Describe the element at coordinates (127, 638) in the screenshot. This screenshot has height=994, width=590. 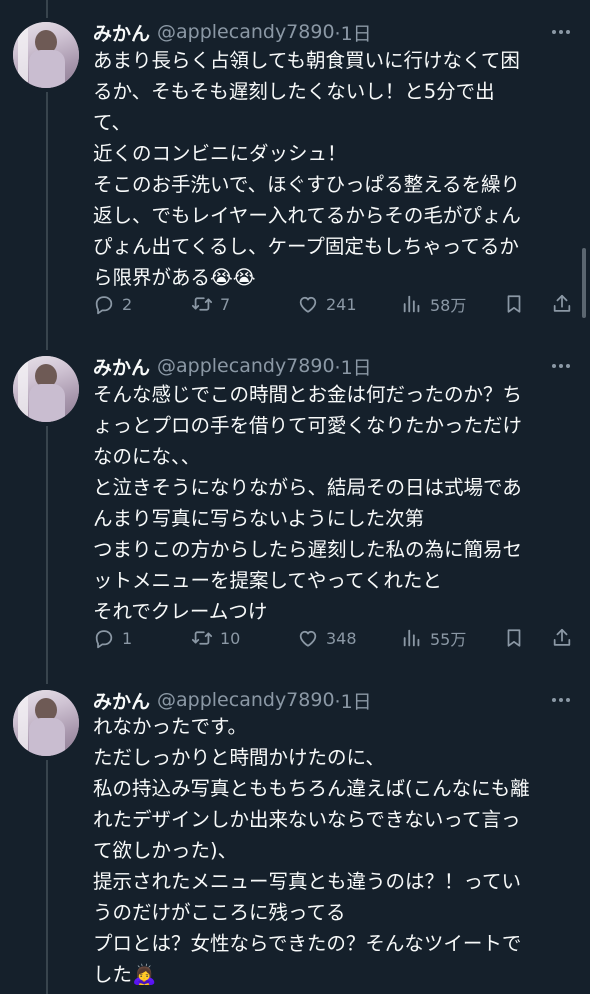
I see `reply-count: 1` at that location.